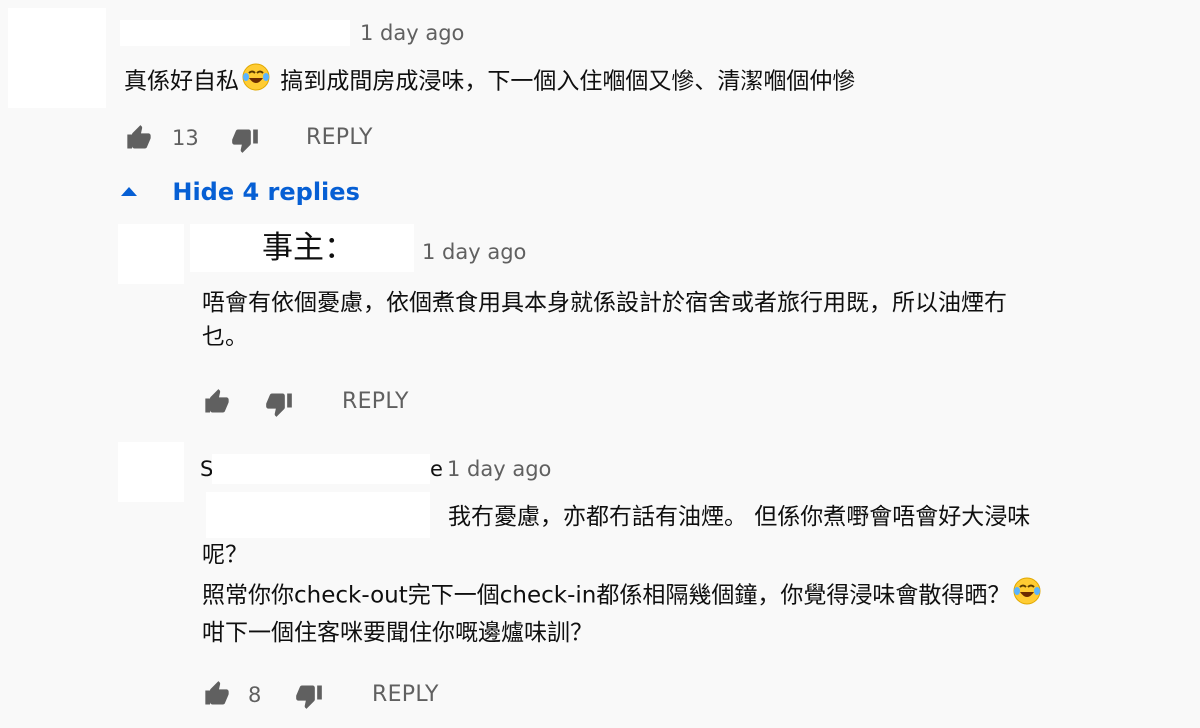  What do you see at coordinates (739, 517) in the screenshot?
I see `comment-text-line: 我冇憂慮，亦都冇話有油煙。 但係你煮嘢會唔會好大浸味` at bounding box center [739, 517].